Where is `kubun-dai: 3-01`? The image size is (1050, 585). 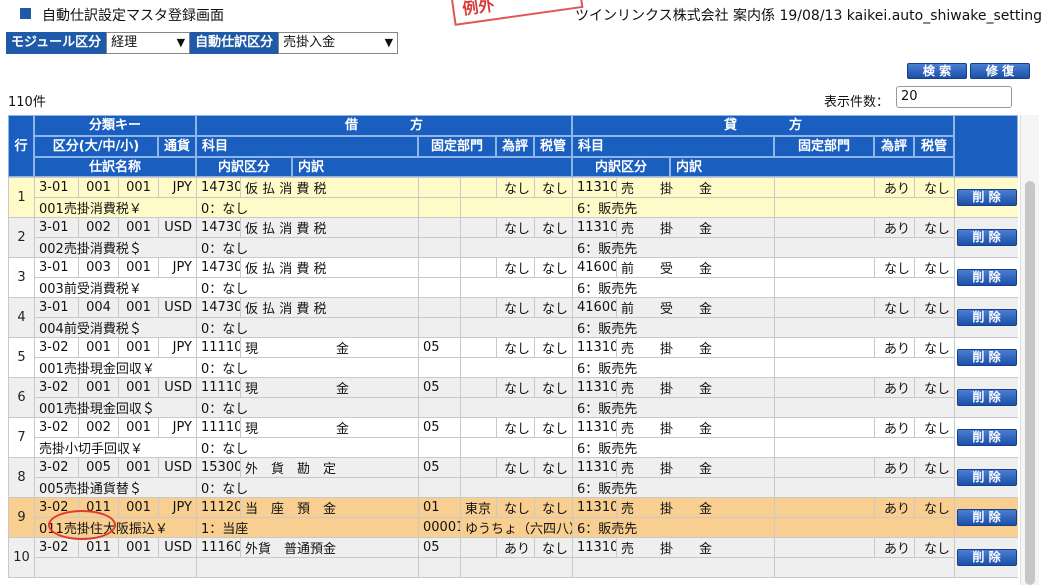
kubun-dai: 3-01 is located at coordinates (56, 227).